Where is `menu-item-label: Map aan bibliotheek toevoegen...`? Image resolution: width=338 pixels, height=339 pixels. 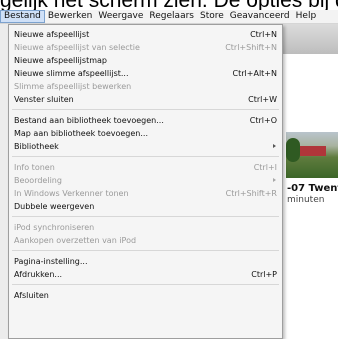
menu-item-label: Map aan bibliotheek toevoegen... is located at coordinates (81, 133).